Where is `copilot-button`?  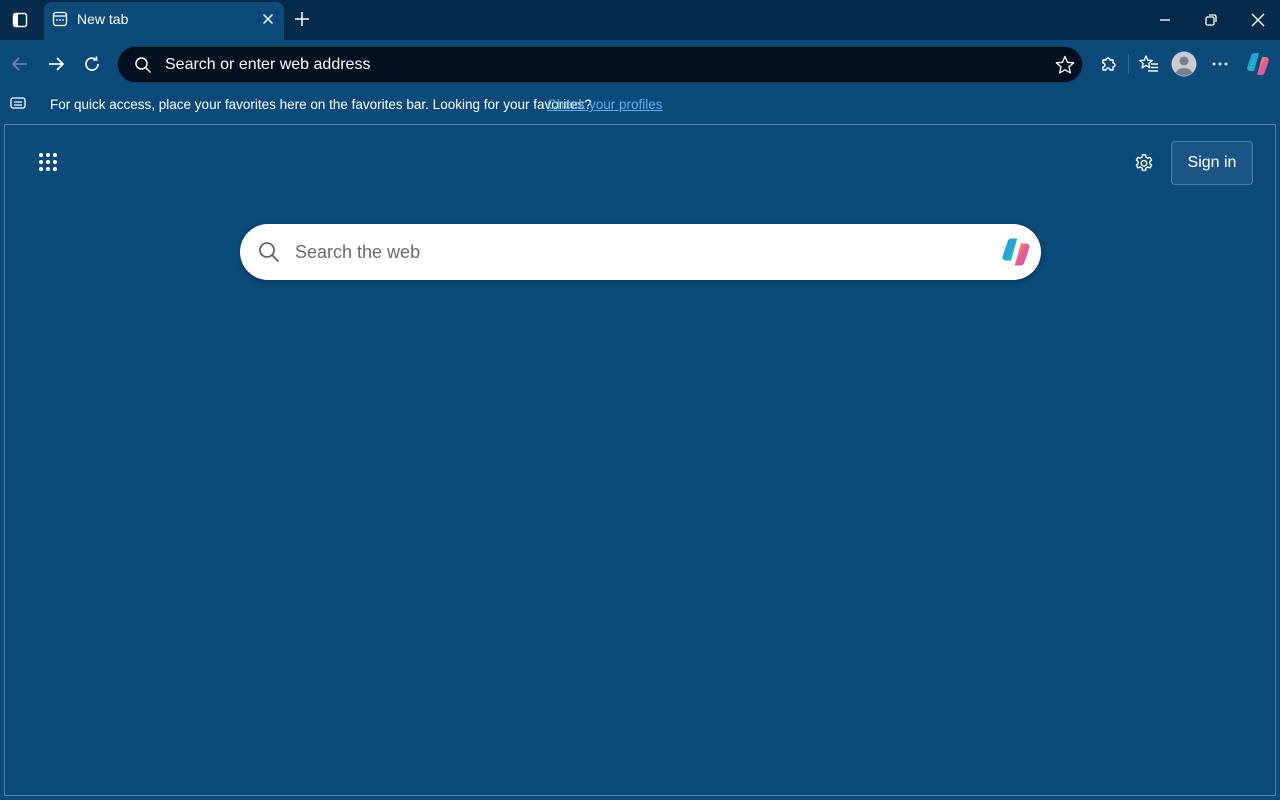 copilot-button is located at coordinates (1258, 64).